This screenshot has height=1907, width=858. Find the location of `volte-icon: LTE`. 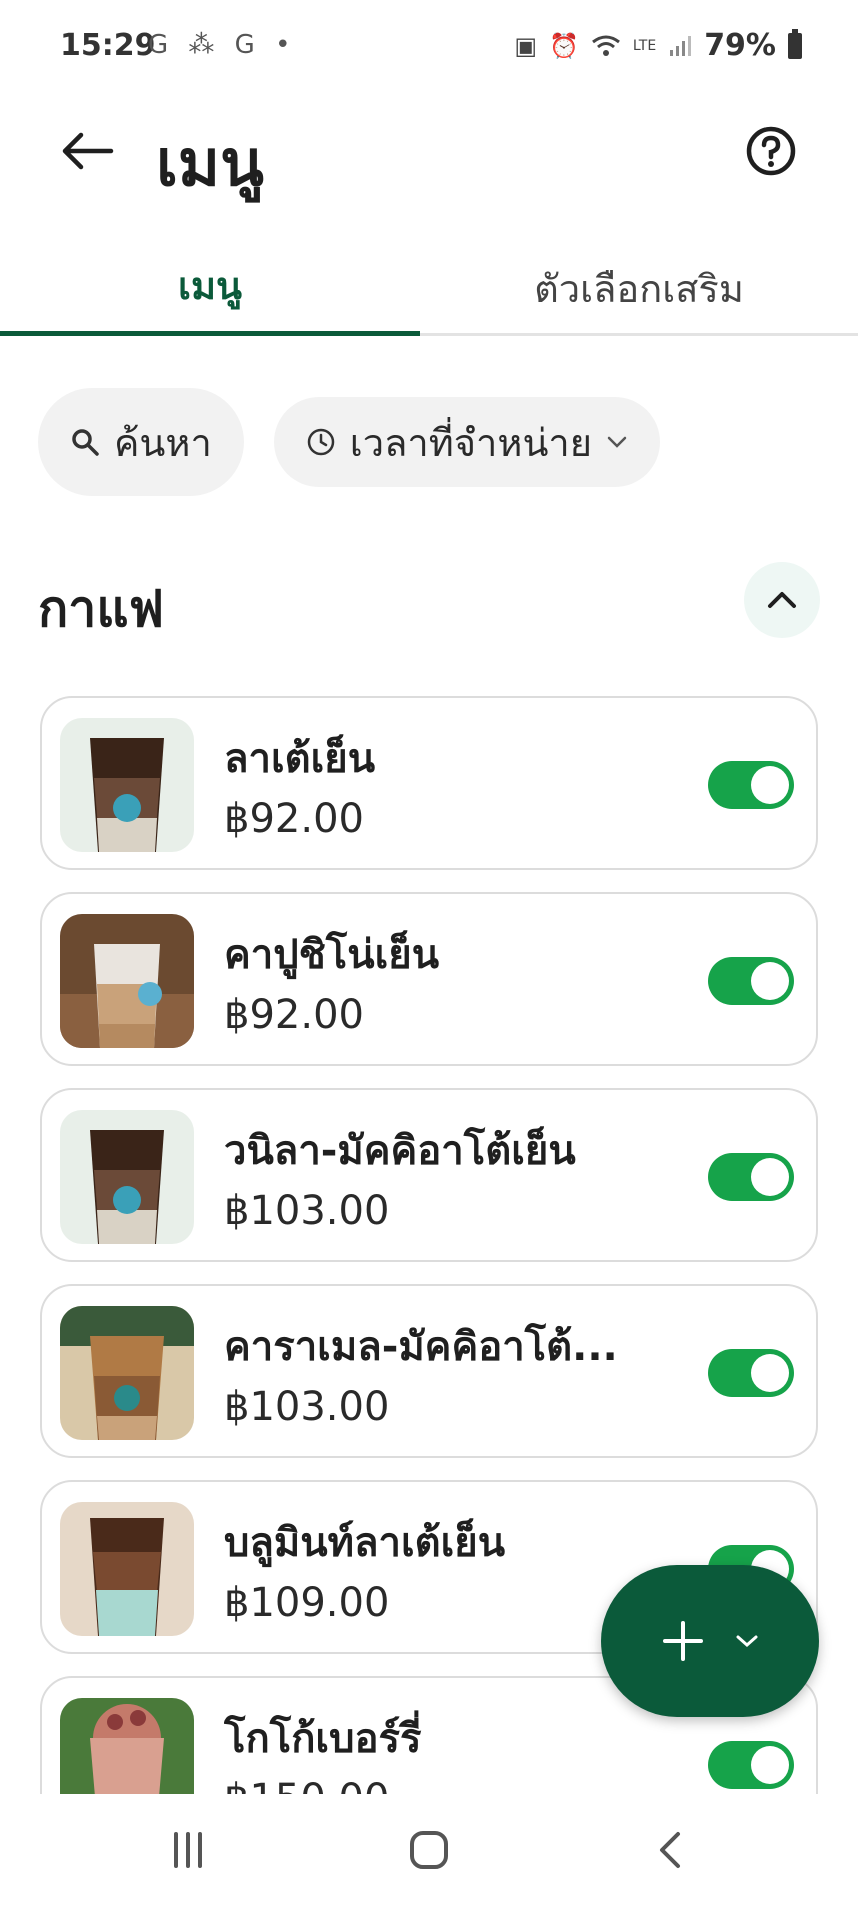

volte-icon: LTE is located at coordinates (644, 45).